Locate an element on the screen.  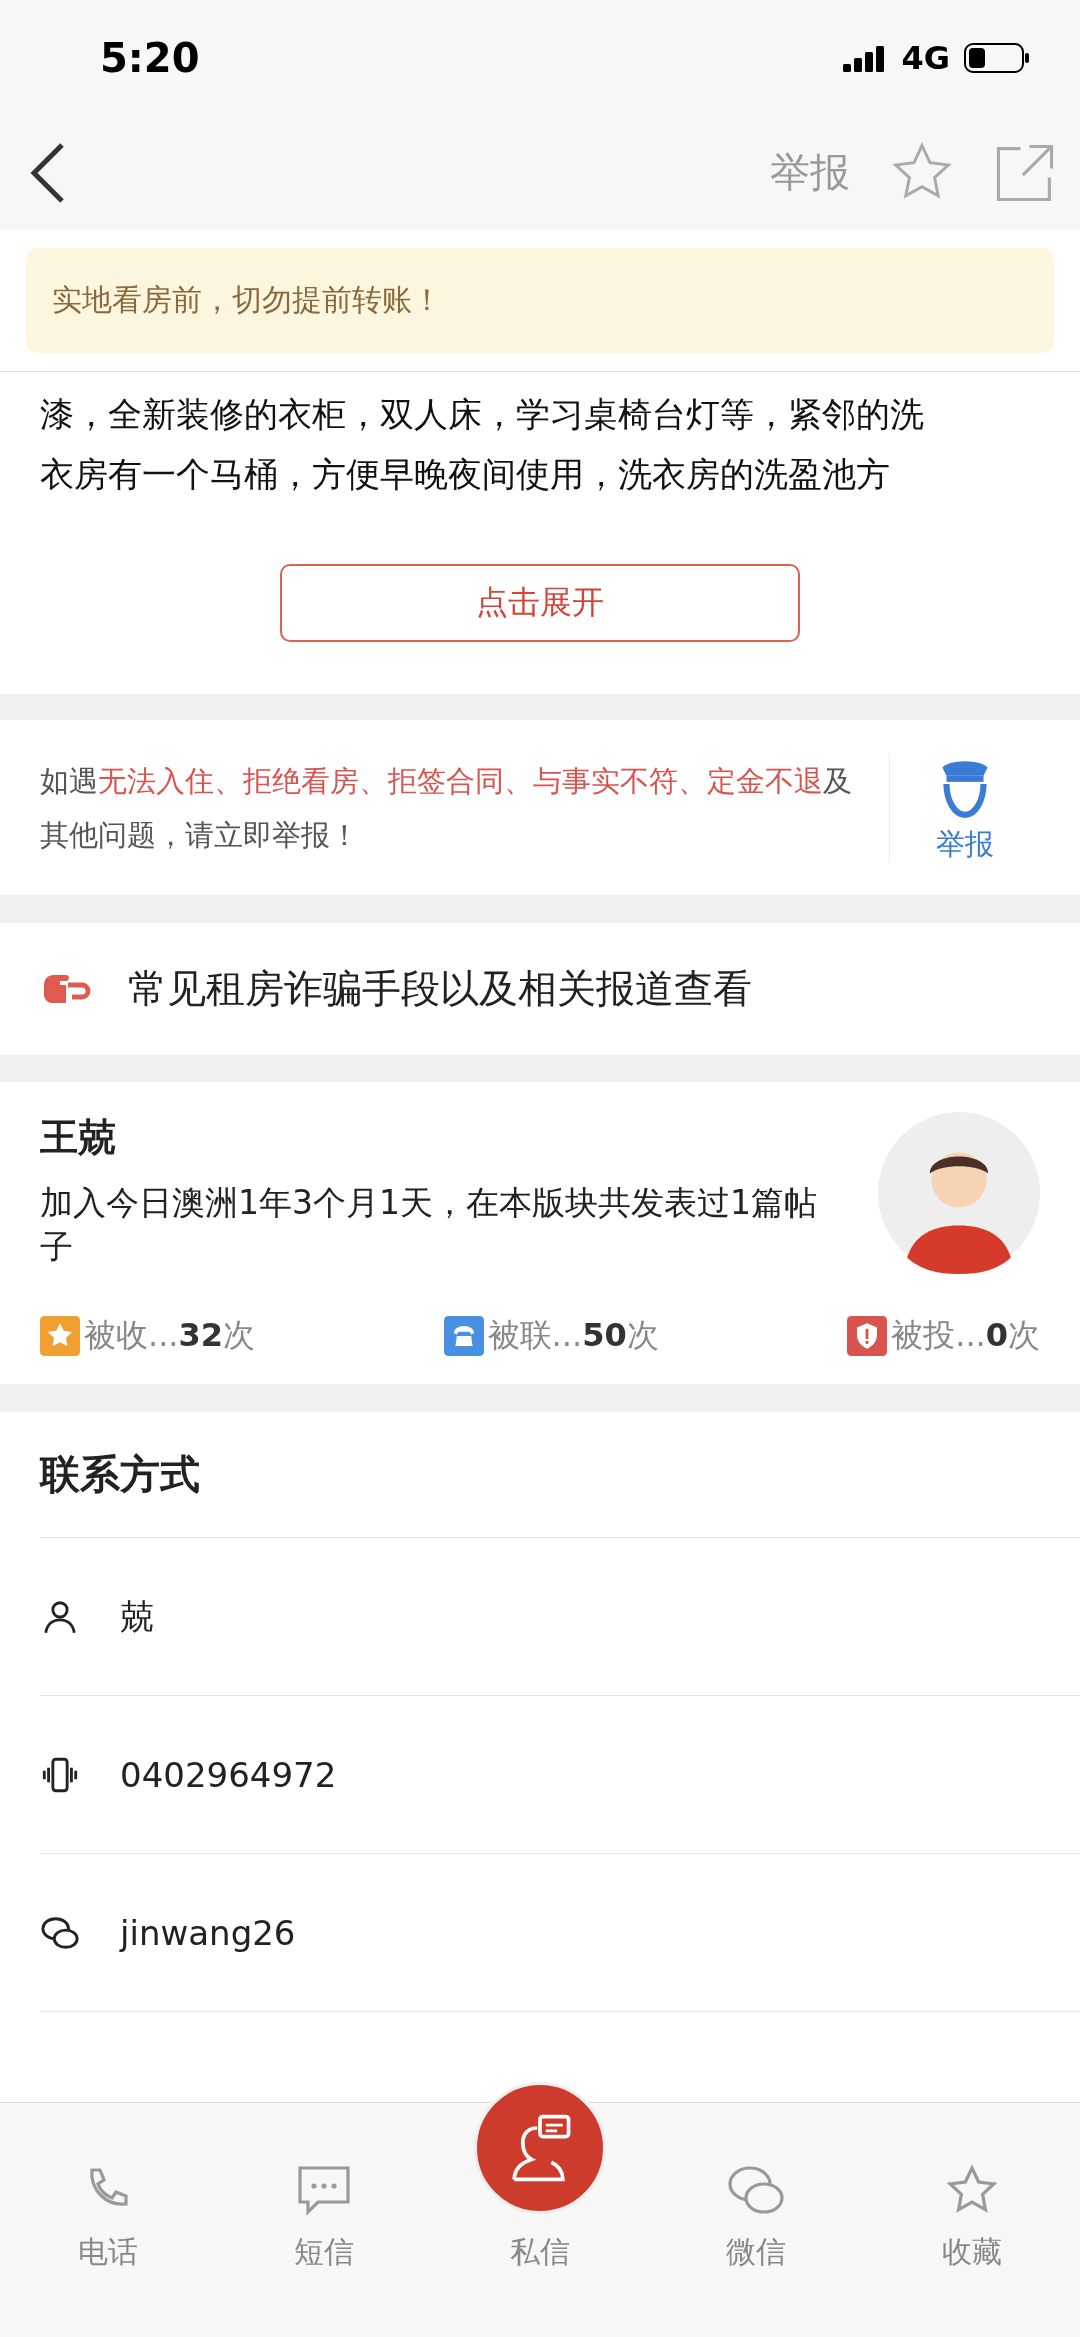
battery-icon is located at coordinates (997, 57).